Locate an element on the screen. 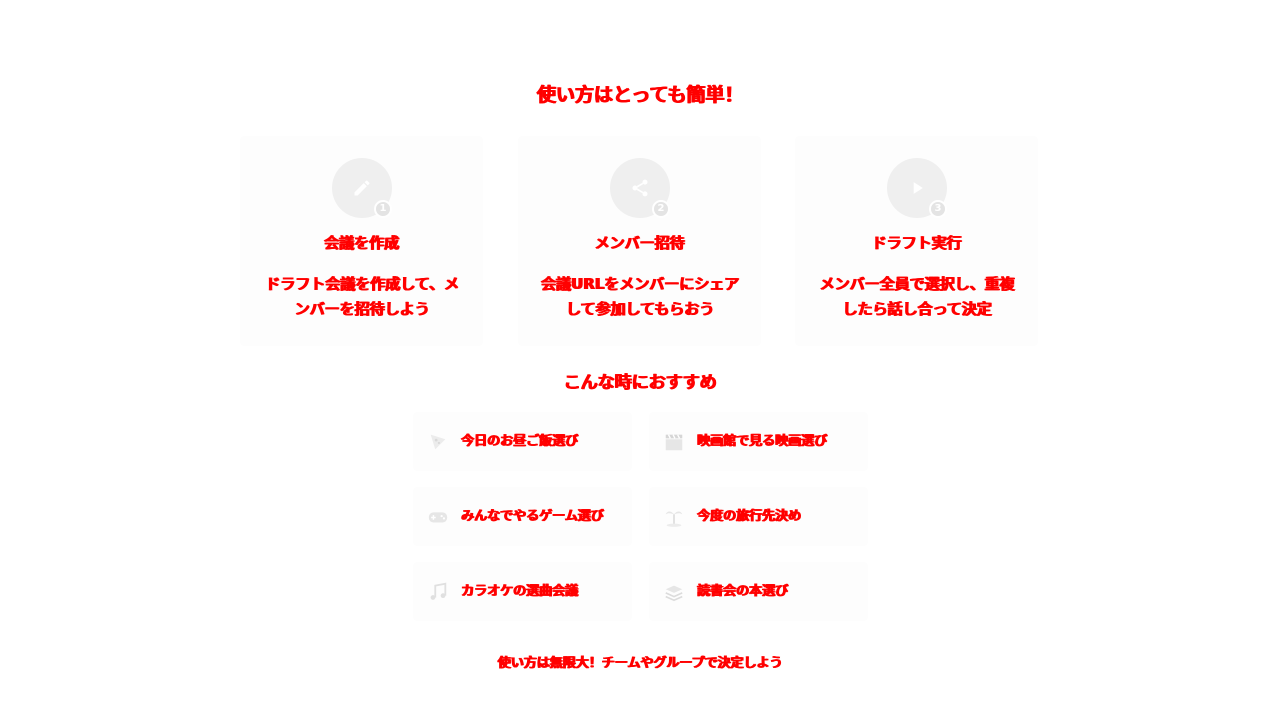  use-case-item: 映画館で見る映画選び is located at coordinates (758, 441).